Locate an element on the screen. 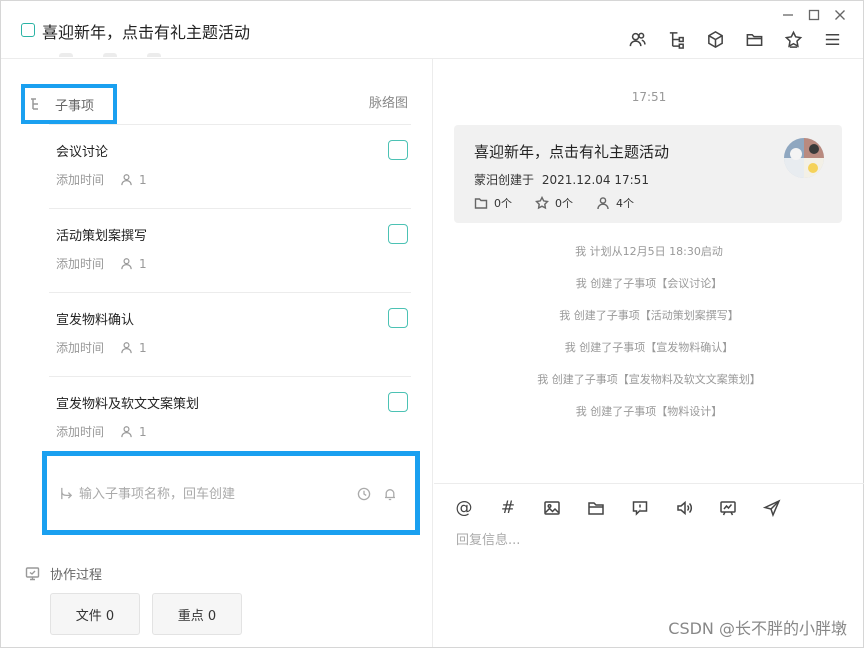  new-subtask-box is located at coordinates (231, 493).